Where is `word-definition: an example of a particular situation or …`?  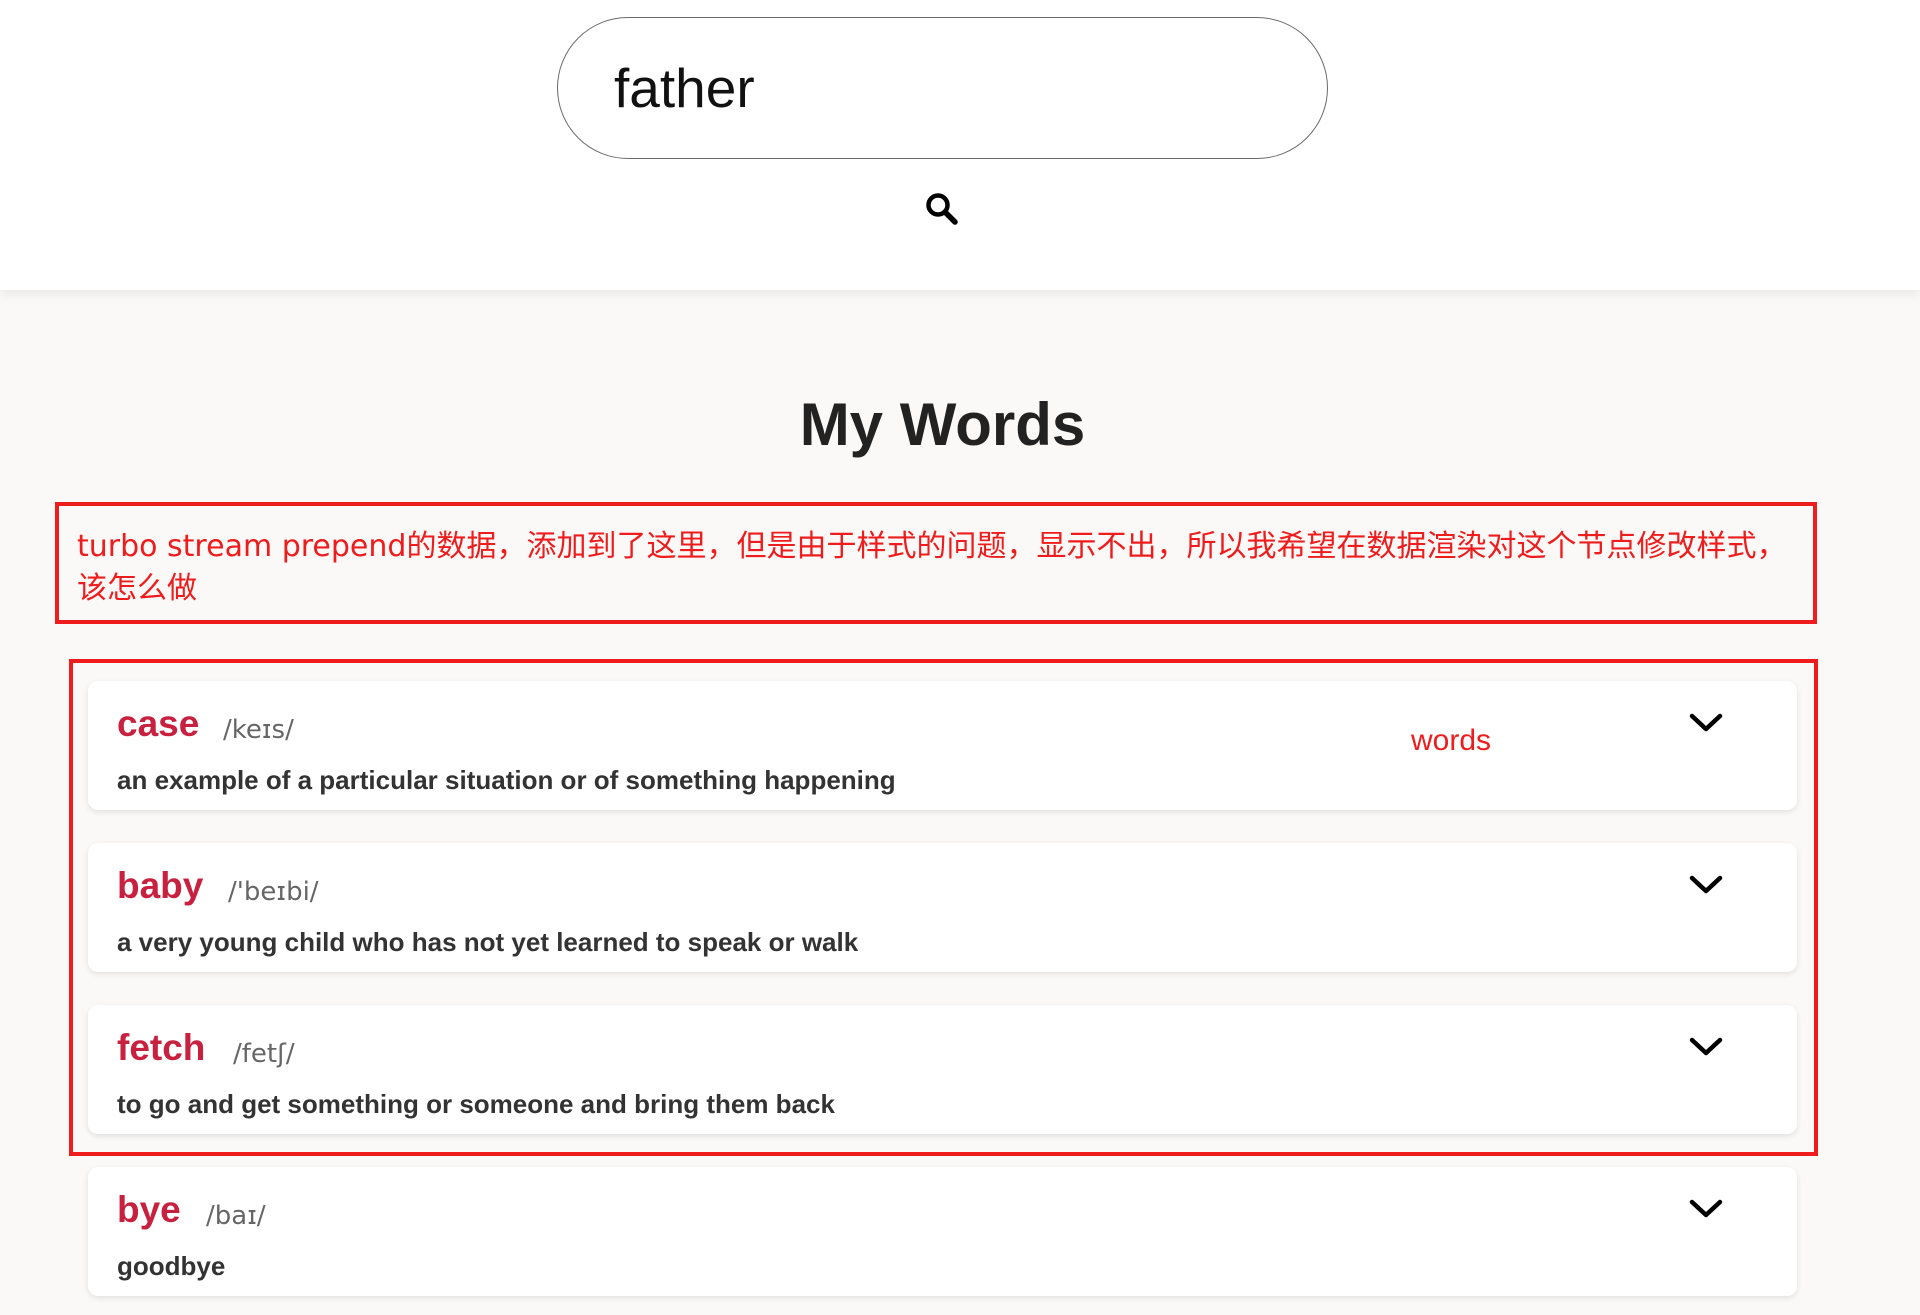 word-definition: an example of a particular situation or … is located at coordinates (506, 780).